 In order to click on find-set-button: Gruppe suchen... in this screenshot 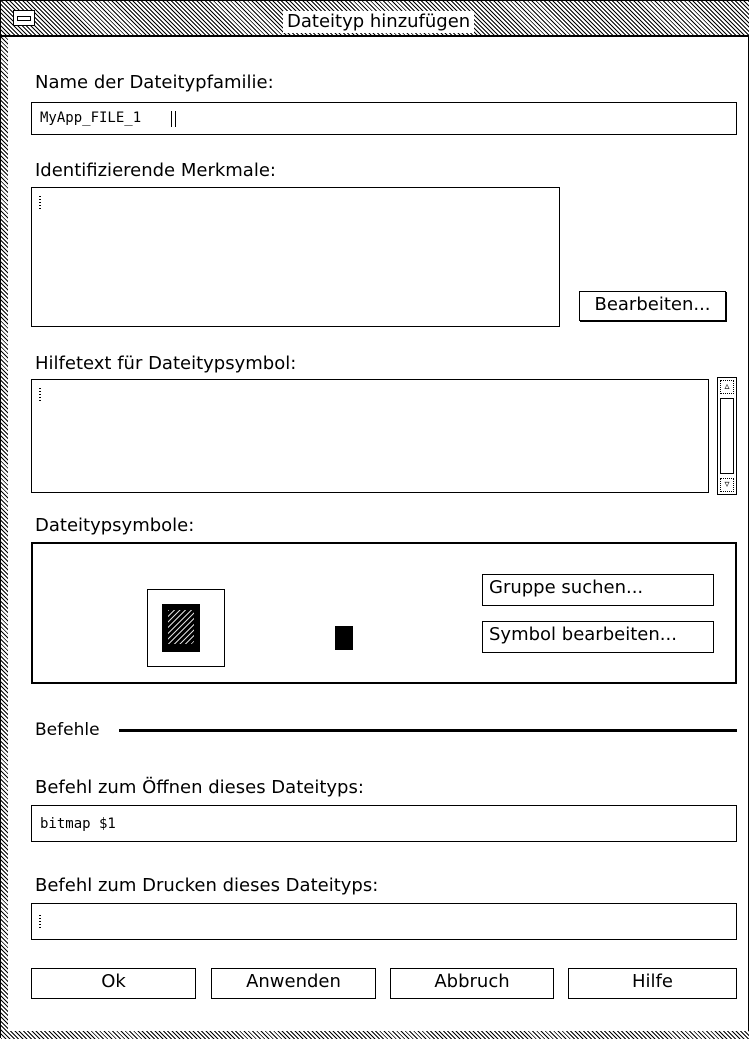, I will do `click(598, 590)`.